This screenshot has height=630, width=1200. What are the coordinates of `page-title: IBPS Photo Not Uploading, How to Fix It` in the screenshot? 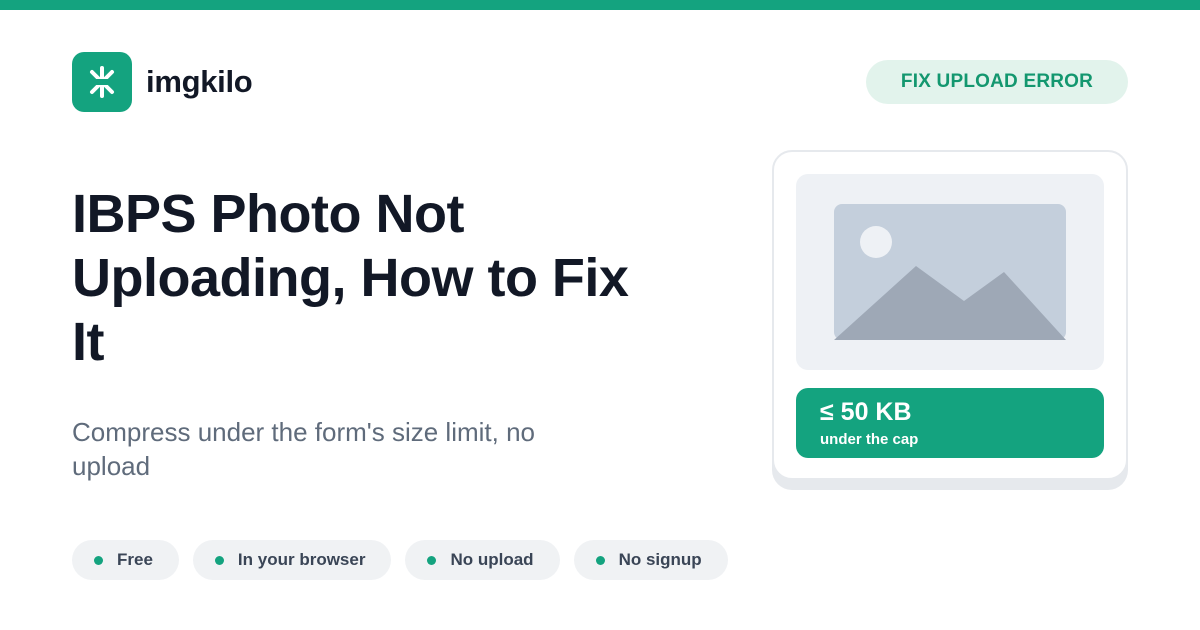 It's located at (350, 278).